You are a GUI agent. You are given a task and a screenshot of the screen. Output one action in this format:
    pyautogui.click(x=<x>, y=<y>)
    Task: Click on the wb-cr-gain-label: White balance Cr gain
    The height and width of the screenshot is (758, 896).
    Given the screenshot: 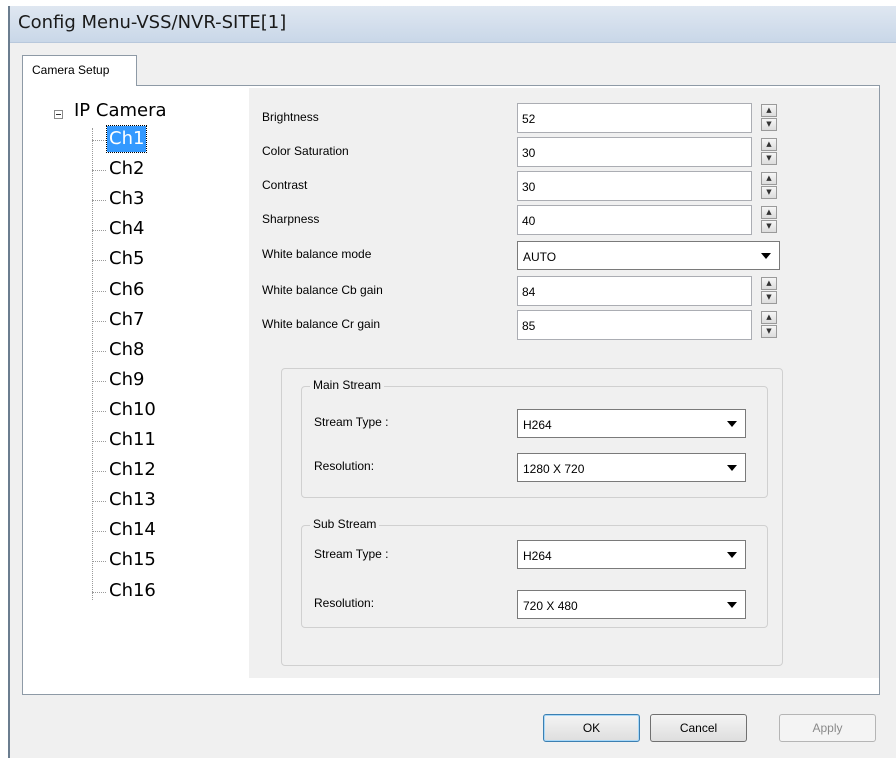 What is the action you would take?
    pyautogui.click(x=321, y=324)
    